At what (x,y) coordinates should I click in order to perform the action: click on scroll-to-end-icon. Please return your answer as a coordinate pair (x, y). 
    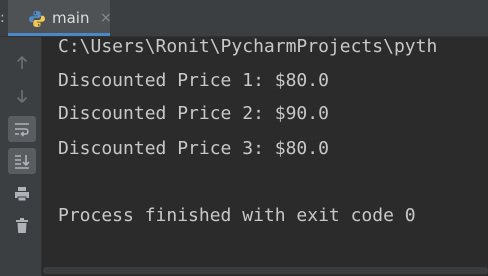
    Looking at the image, I should click on (22, 162).